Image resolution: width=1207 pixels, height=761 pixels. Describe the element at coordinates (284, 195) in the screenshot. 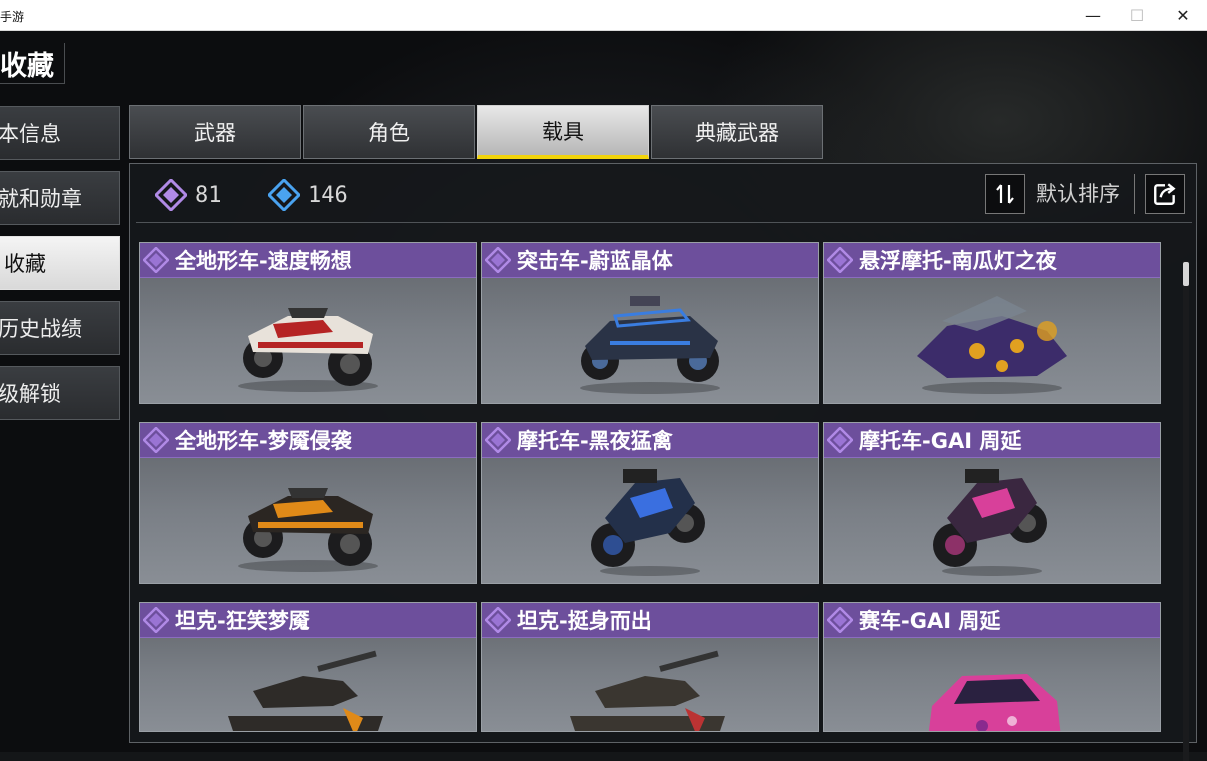

I see `blue-gem-icon` at that location.